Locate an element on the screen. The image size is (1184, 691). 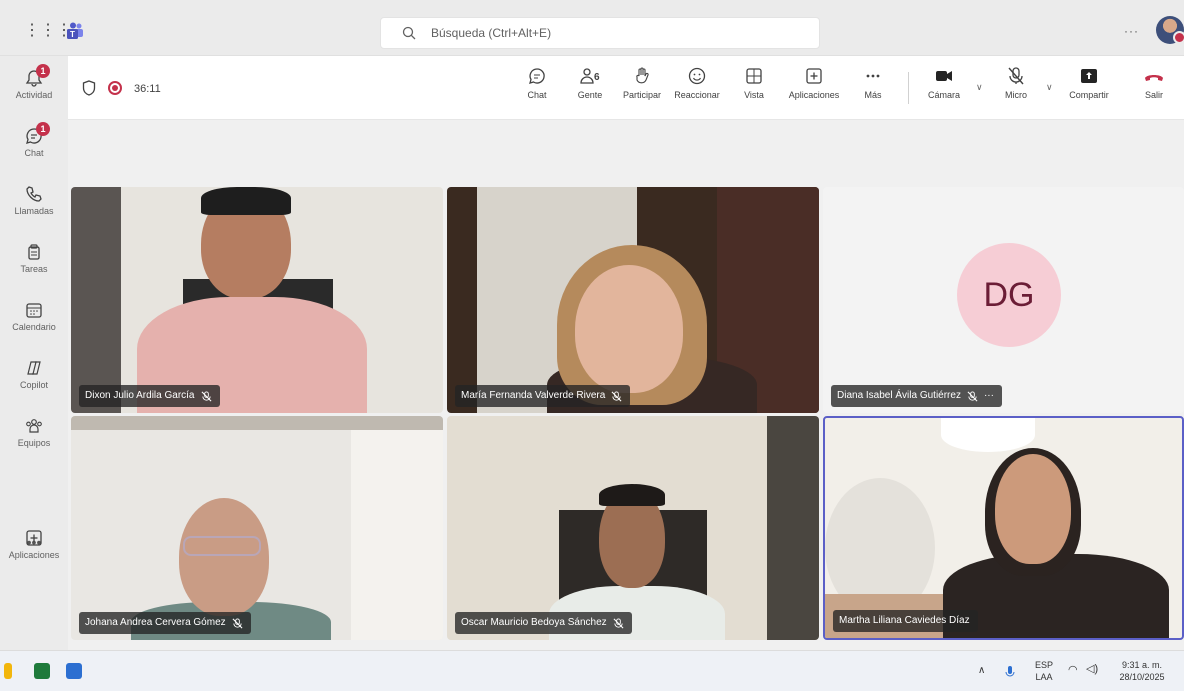
share-button: Compartir is located at coordinates (1089, 83).